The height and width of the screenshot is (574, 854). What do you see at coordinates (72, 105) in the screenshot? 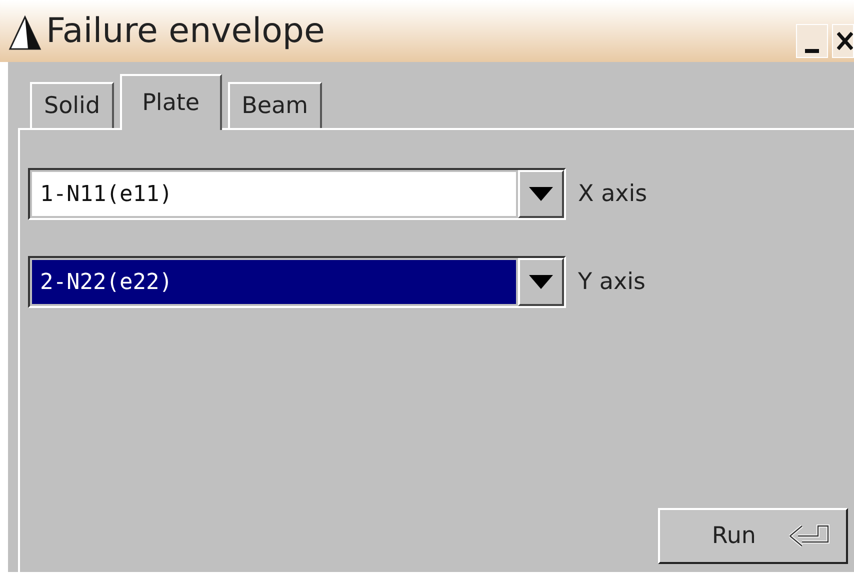
I see `tab: Solid` at bounding box center [72, 105].